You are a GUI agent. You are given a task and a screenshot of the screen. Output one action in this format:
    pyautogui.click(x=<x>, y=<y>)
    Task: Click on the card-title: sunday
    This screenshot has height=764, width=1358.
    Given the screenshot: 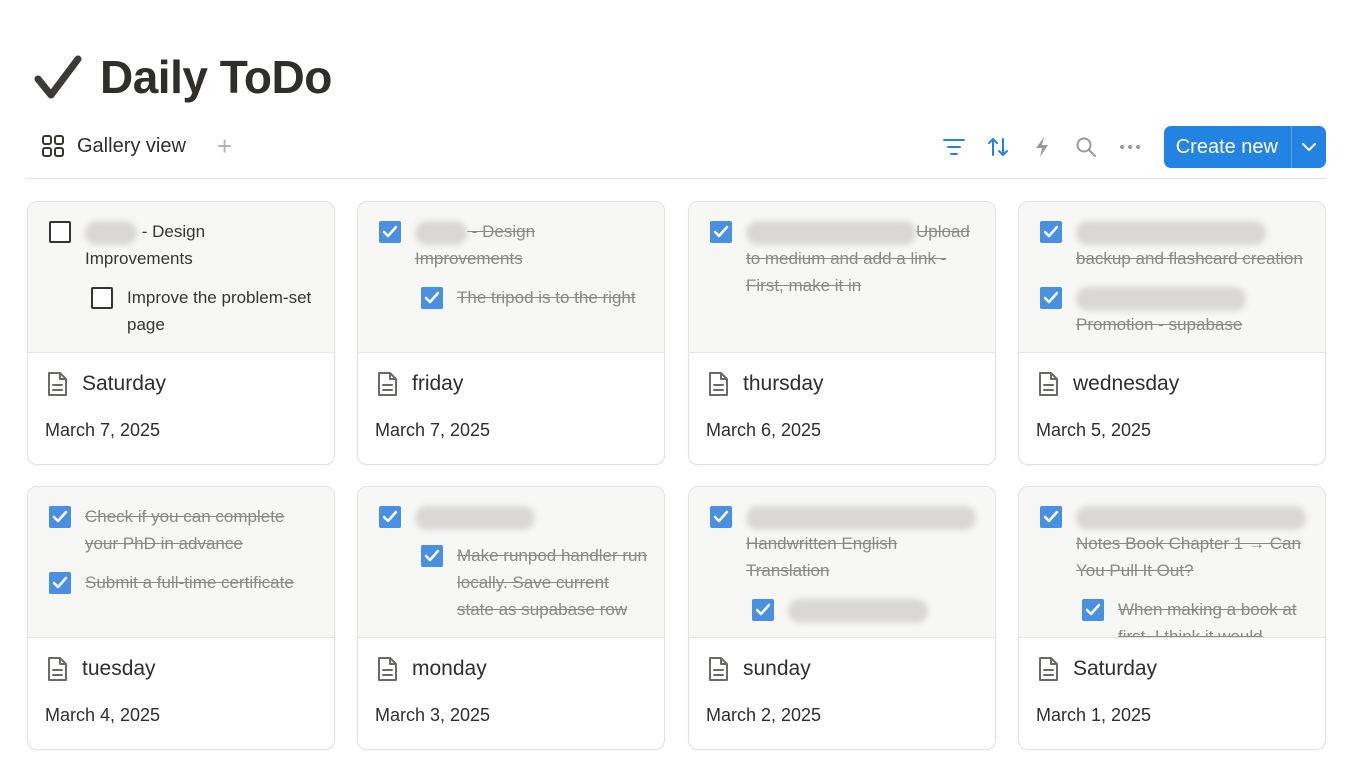 What is the action you would take?
    pyautogui.click(x=759, y=669)
    